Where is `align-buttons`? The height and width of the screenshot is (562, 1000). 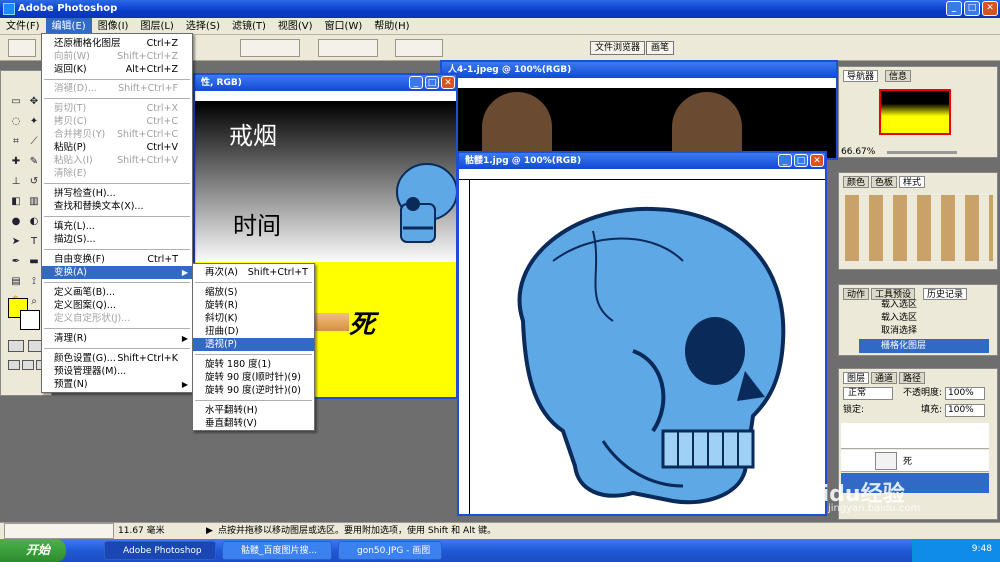 align-buttons is located at coordinates (270, 48).